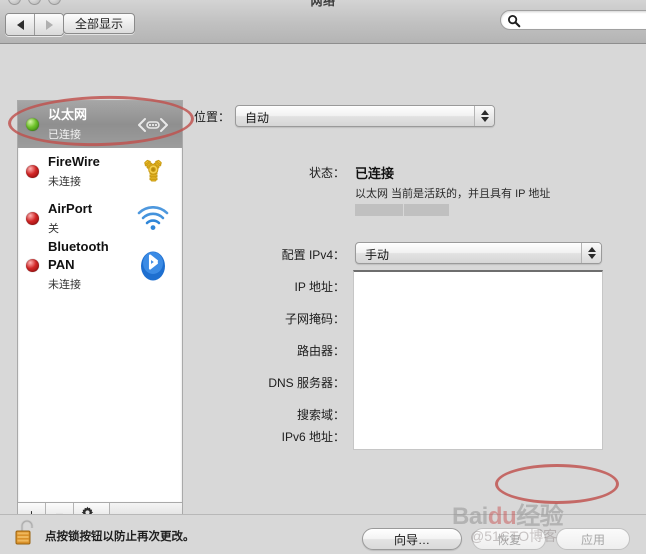  I want to click on search-input, so click(573, 20).